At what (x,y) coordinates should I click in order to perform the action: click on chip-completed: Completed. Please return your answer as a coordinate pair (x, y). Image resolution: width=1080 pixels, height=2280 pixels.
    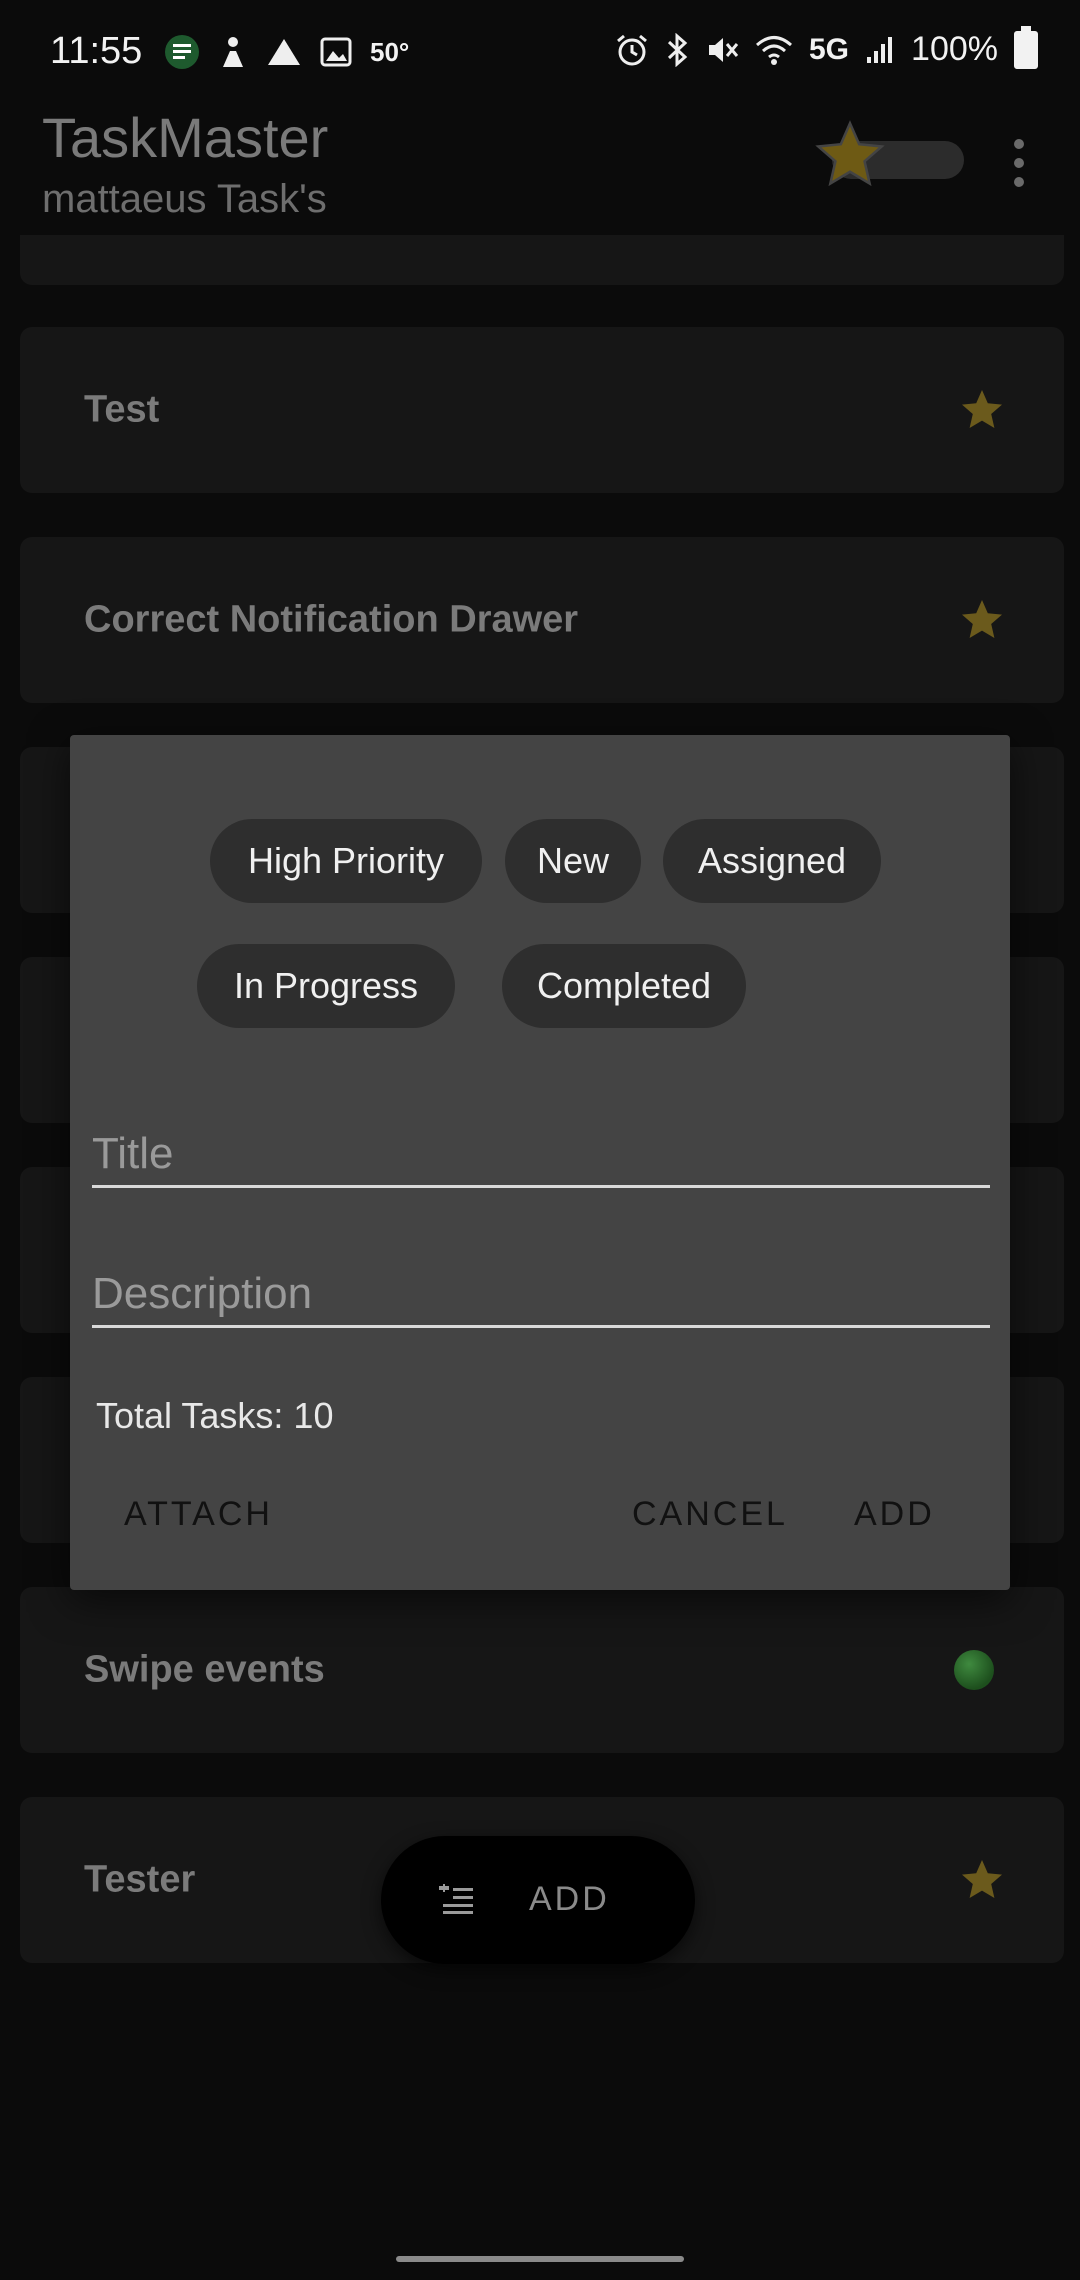
    Looking at the image, I should click on (624, 986).